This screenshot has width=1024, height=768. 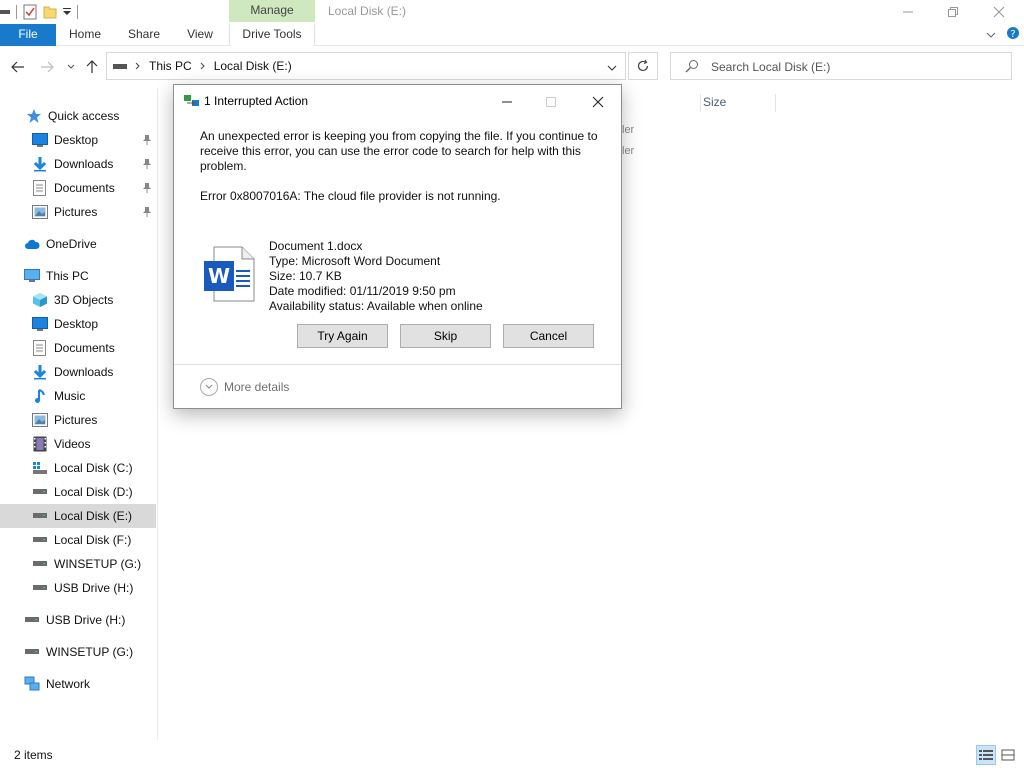 What do you see at coordinates (78, 684) in the screenshot?
I see `nav-network: Network` at bounding box center [78, 684].